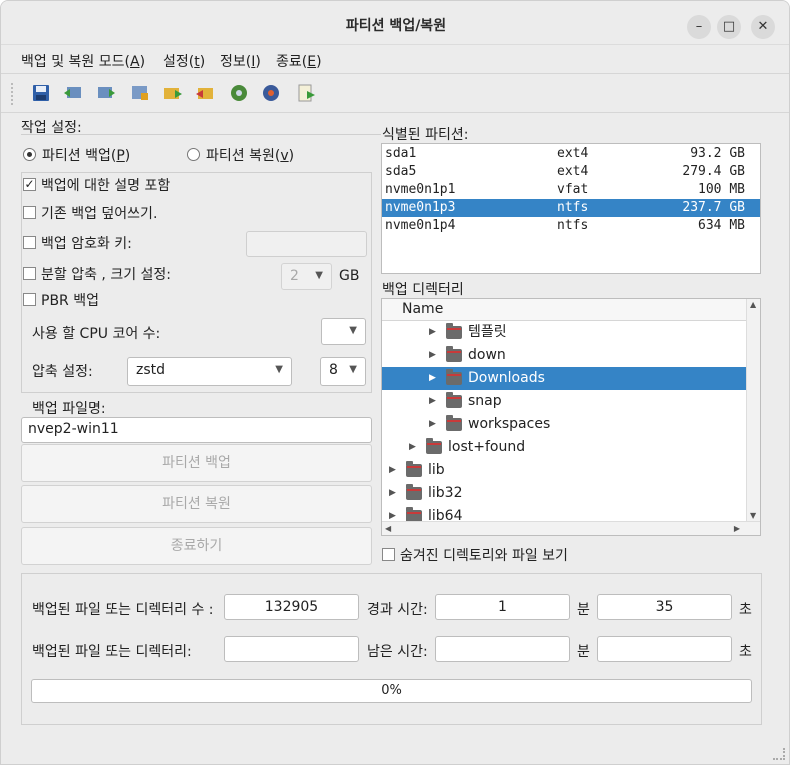  Describe the element at coordinates (564, 355) in the screenshot. I see `tree-item: ▶ down` at that location.